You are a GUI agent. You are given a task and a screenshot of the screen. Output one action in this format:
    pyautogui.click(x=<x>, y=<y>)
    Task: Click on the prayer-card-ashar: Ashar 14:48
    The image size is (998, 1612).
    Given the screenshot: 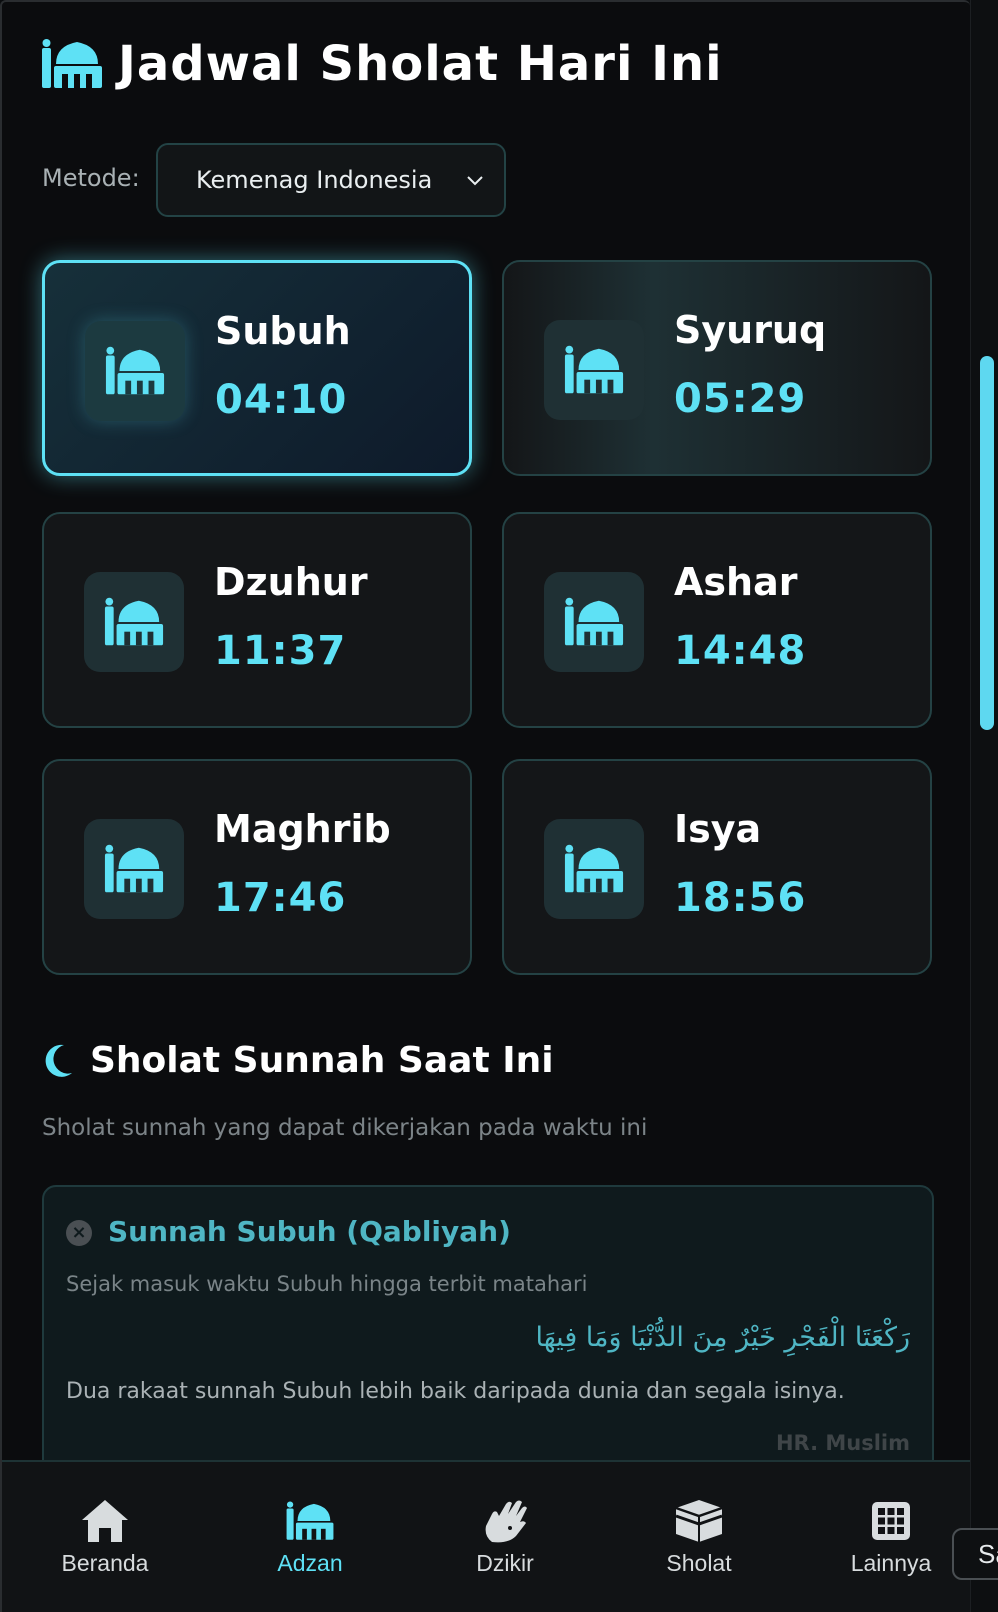 What is the action you would take?
    pyautogui.click(x=717, y=620)
    